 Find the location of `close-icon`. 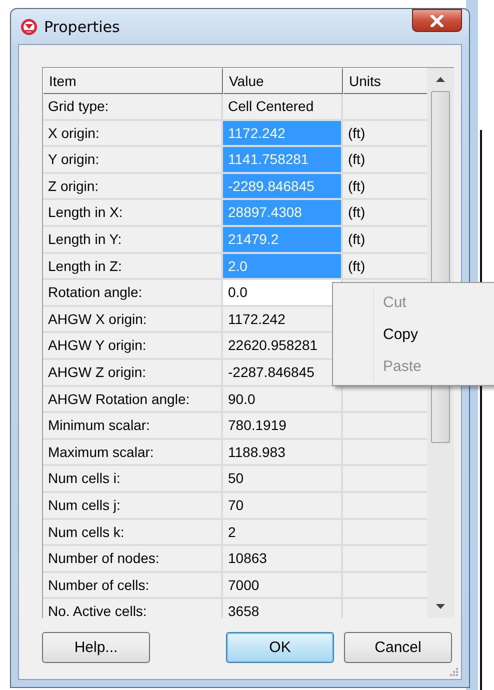

close-icon is located at coordinates (437, 20).